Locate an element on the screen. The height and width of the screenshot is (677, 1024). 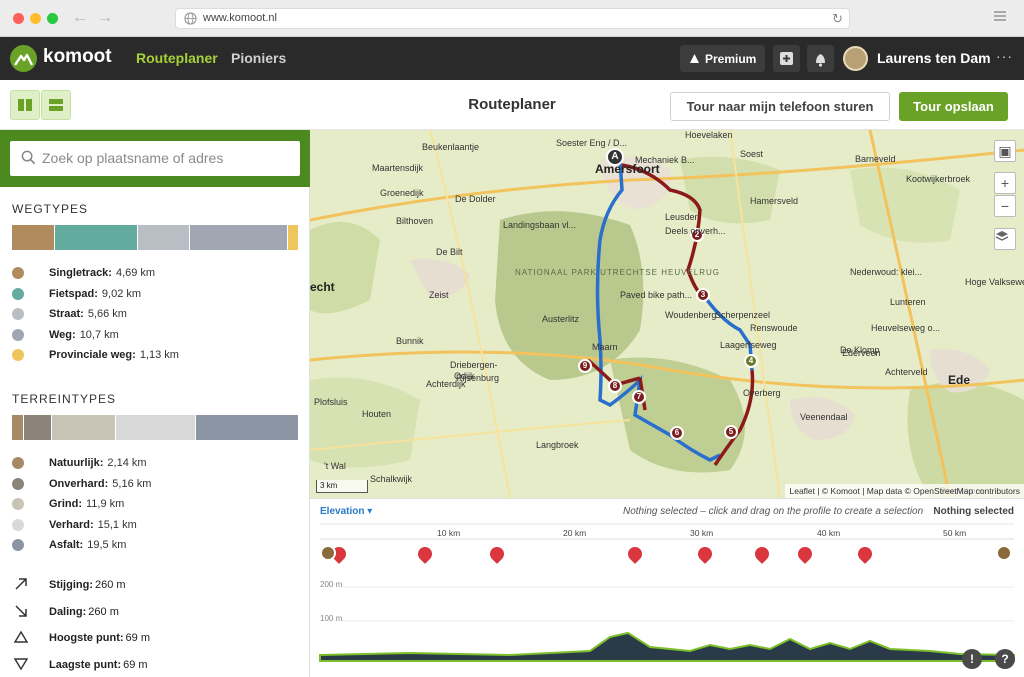
map-place-label: Langbroek is located at coordinates (557, 445).